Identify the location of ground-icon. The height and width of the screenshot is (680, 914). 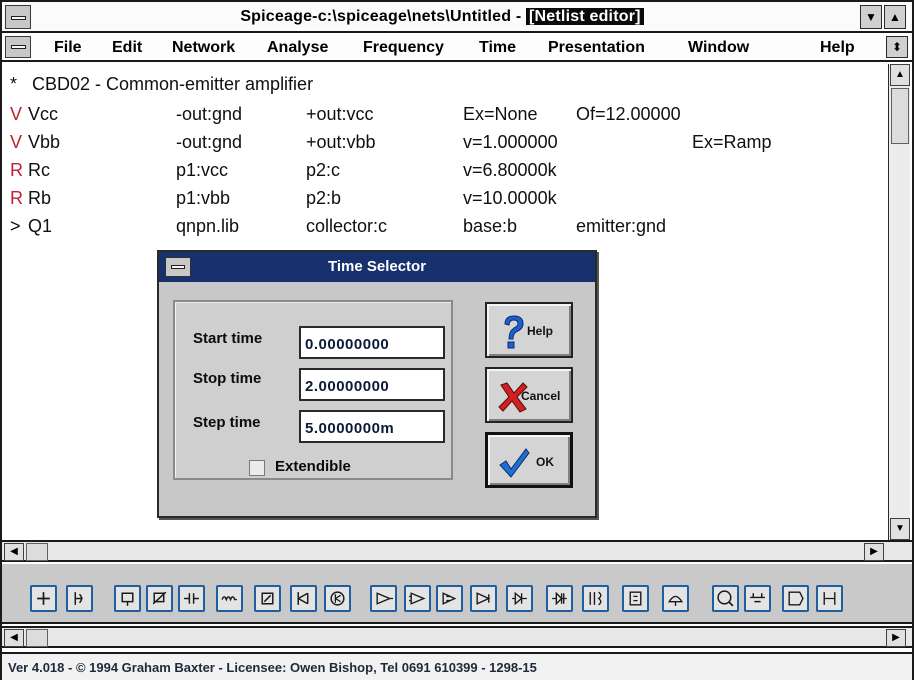
(757, 598).